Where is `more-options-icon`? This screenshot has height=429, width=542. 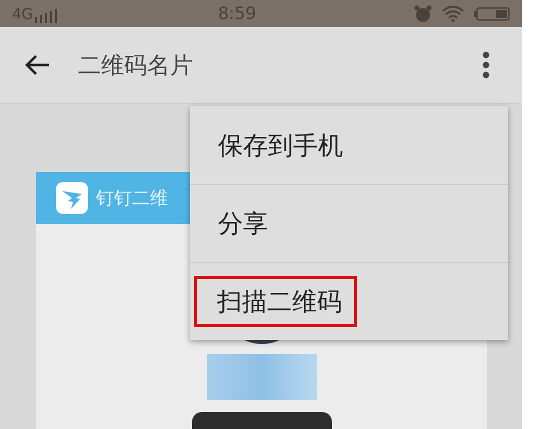
more-options-icon is located at coordinates (486, 65).